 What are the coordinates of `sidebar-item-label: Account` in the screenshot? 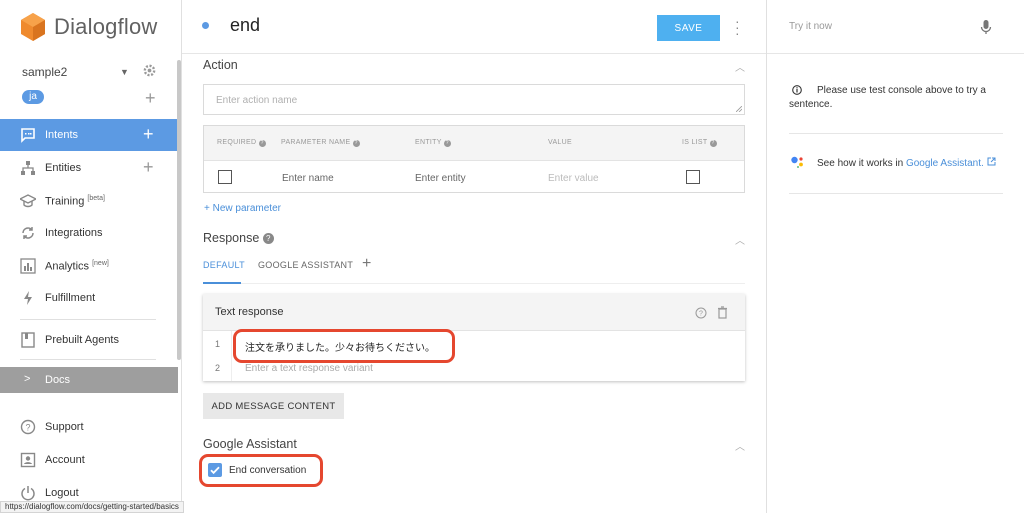 It's located at (65, 460).